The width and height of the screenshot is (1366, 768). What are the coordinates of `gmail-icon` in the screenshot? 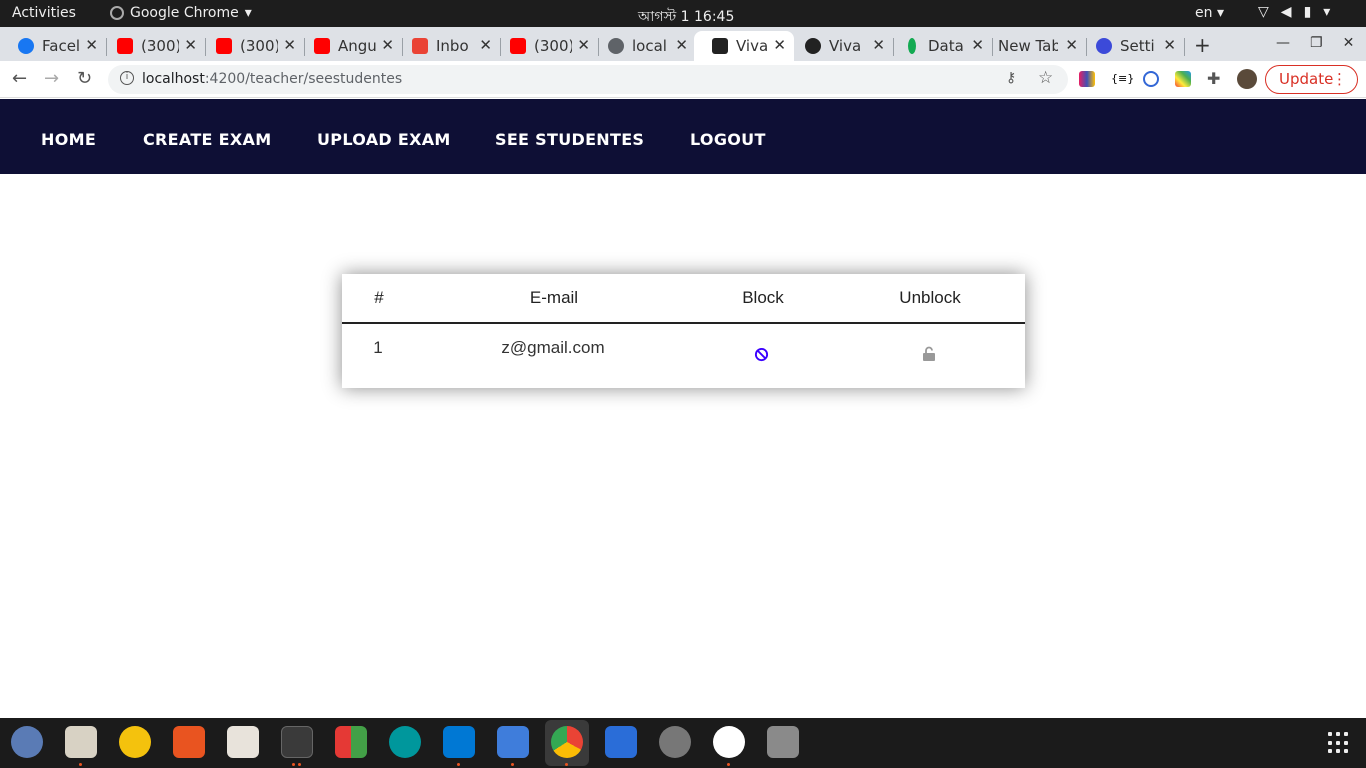 It's located at (420, 46).